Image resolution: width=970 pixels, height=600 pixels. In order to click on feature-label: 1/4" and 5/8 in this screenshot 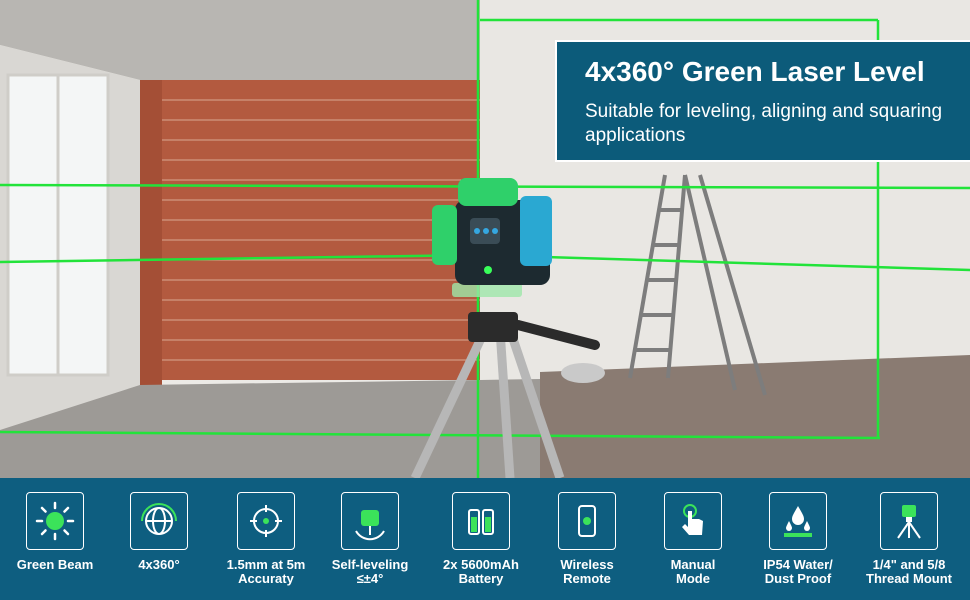, I will do `click(909, 564)`.